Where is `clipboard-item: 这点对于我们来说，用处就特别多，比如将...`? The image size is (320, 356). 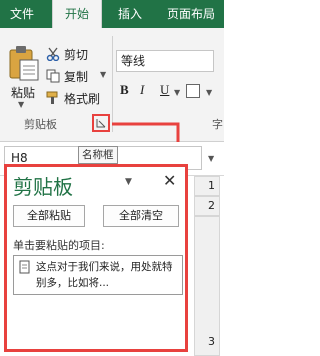 clipboard-item: 这点对于我们来说，用处就特别多，比如将... is located at coordinates (98, 275).